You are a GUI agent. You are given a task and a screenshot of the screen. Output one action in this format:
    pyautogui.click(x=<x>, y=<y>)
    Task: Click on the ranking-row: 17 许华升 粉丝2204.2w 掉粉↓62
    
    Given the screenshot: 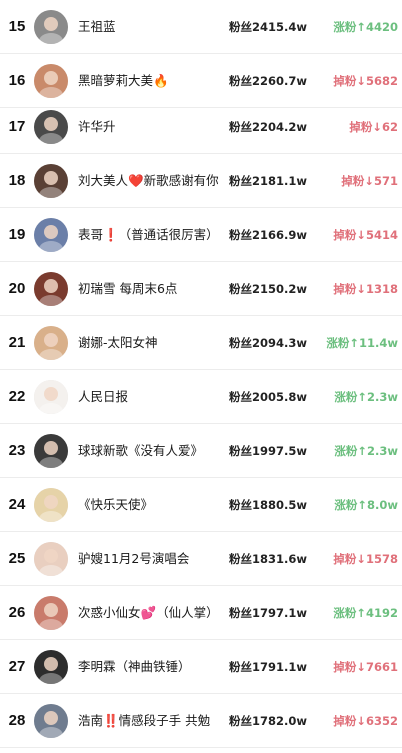 What is the action you would take?
    pyautogui.click(x=201, y=127)
    